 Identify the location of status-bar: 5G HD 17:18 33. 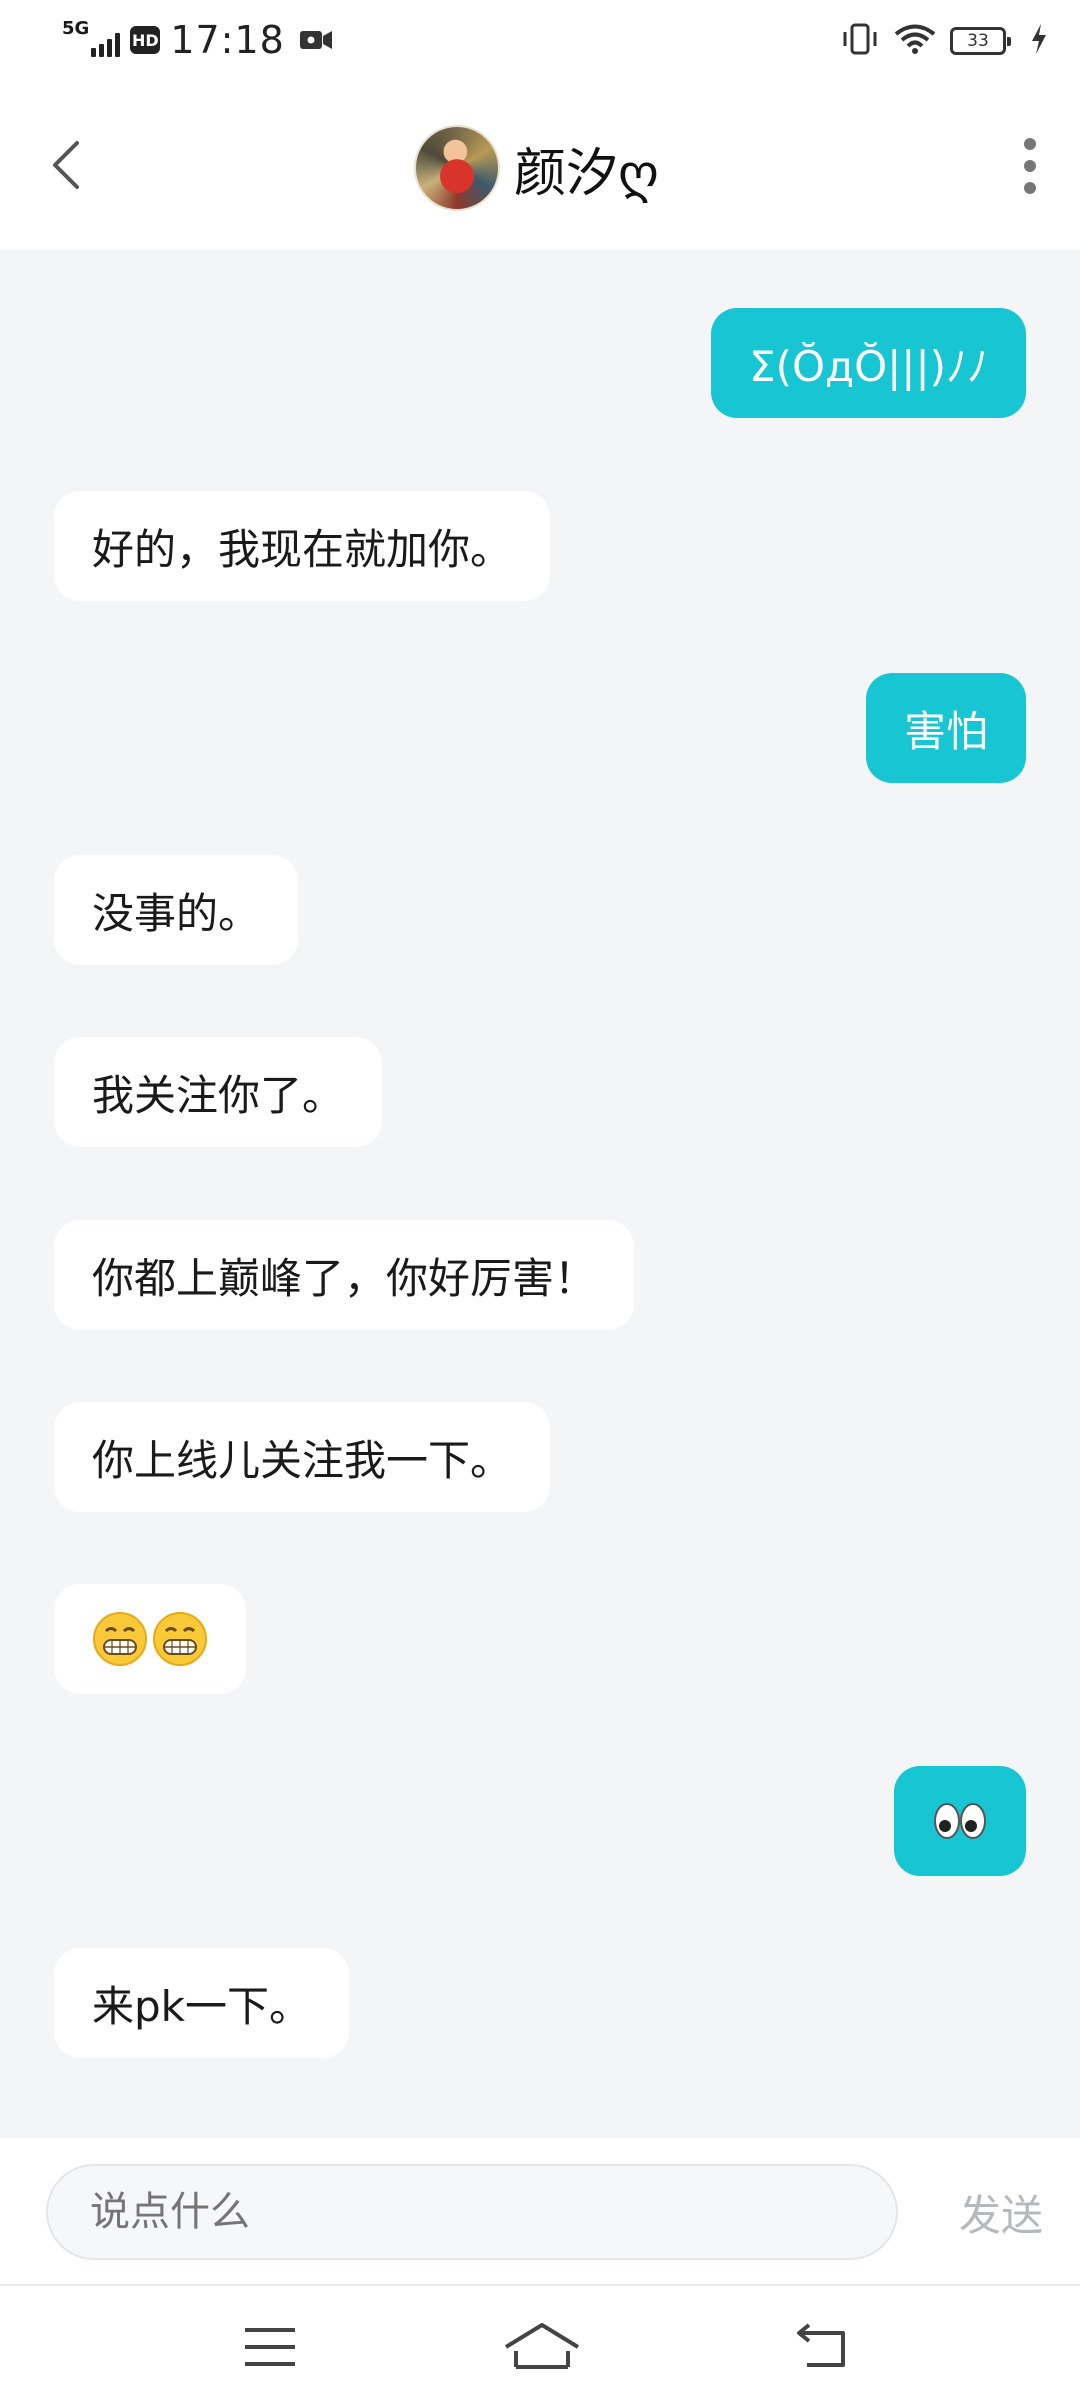
(540, 41).